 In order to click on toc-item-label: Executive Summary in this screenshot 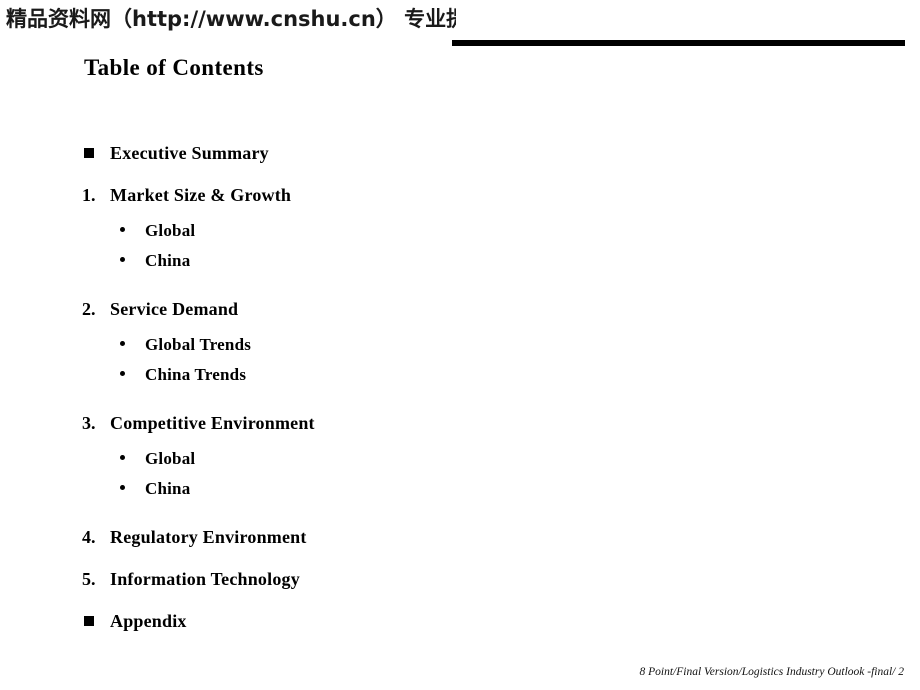, I will do `click(189, 153)`.